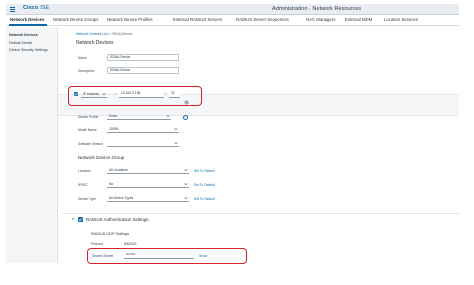 This screenshot has width=474, height=285. What do you see at coordinates (12, 9) in the screenshot?
I see `hamburger-menu-icon` at bounding box center [12, 9].